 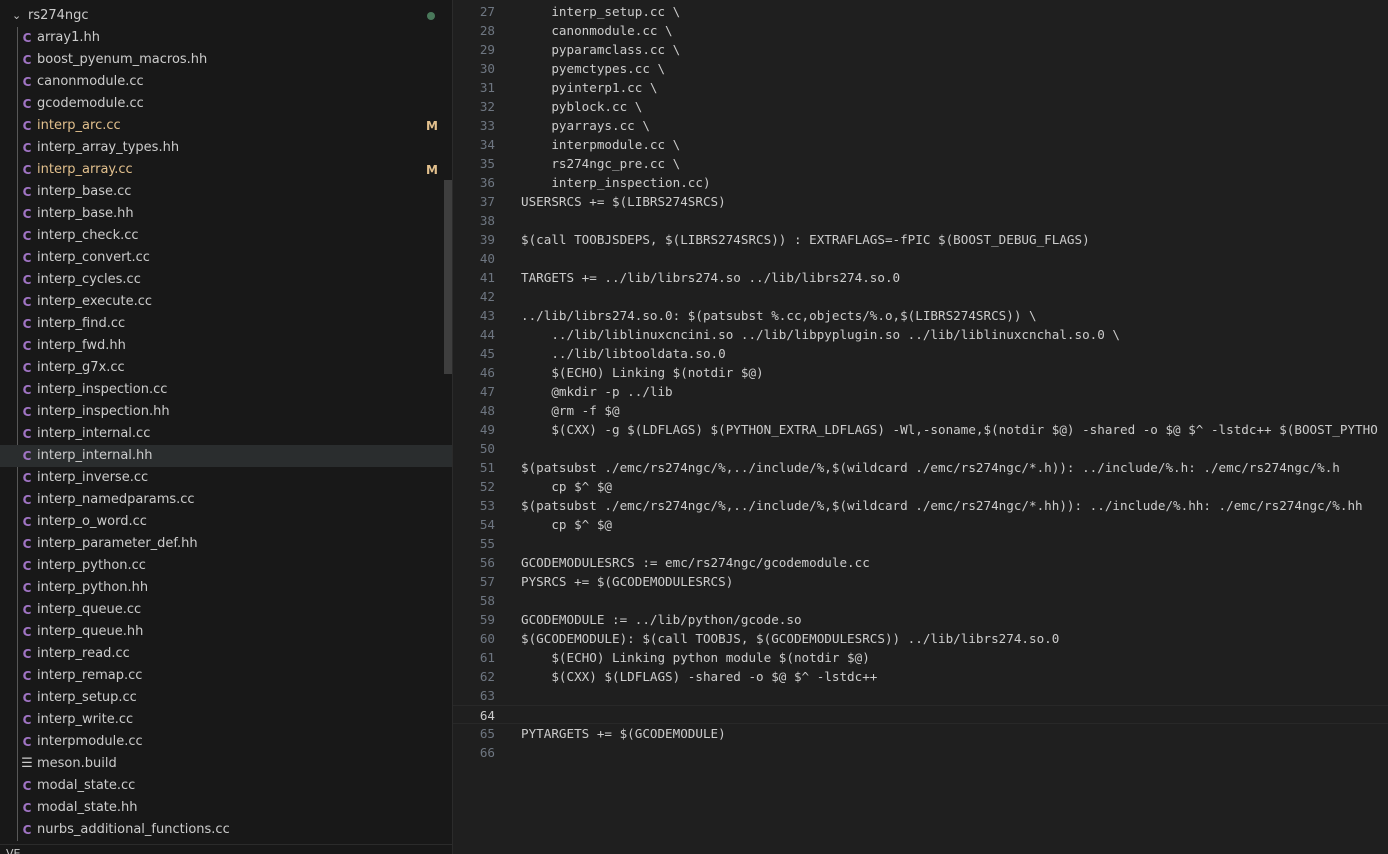 What do you see at coordinates (661, 619) in the screenshot?
I see `code-text: GCODEMODULE := ../lib/python/gcode.so` at bounding box center [661, 619].